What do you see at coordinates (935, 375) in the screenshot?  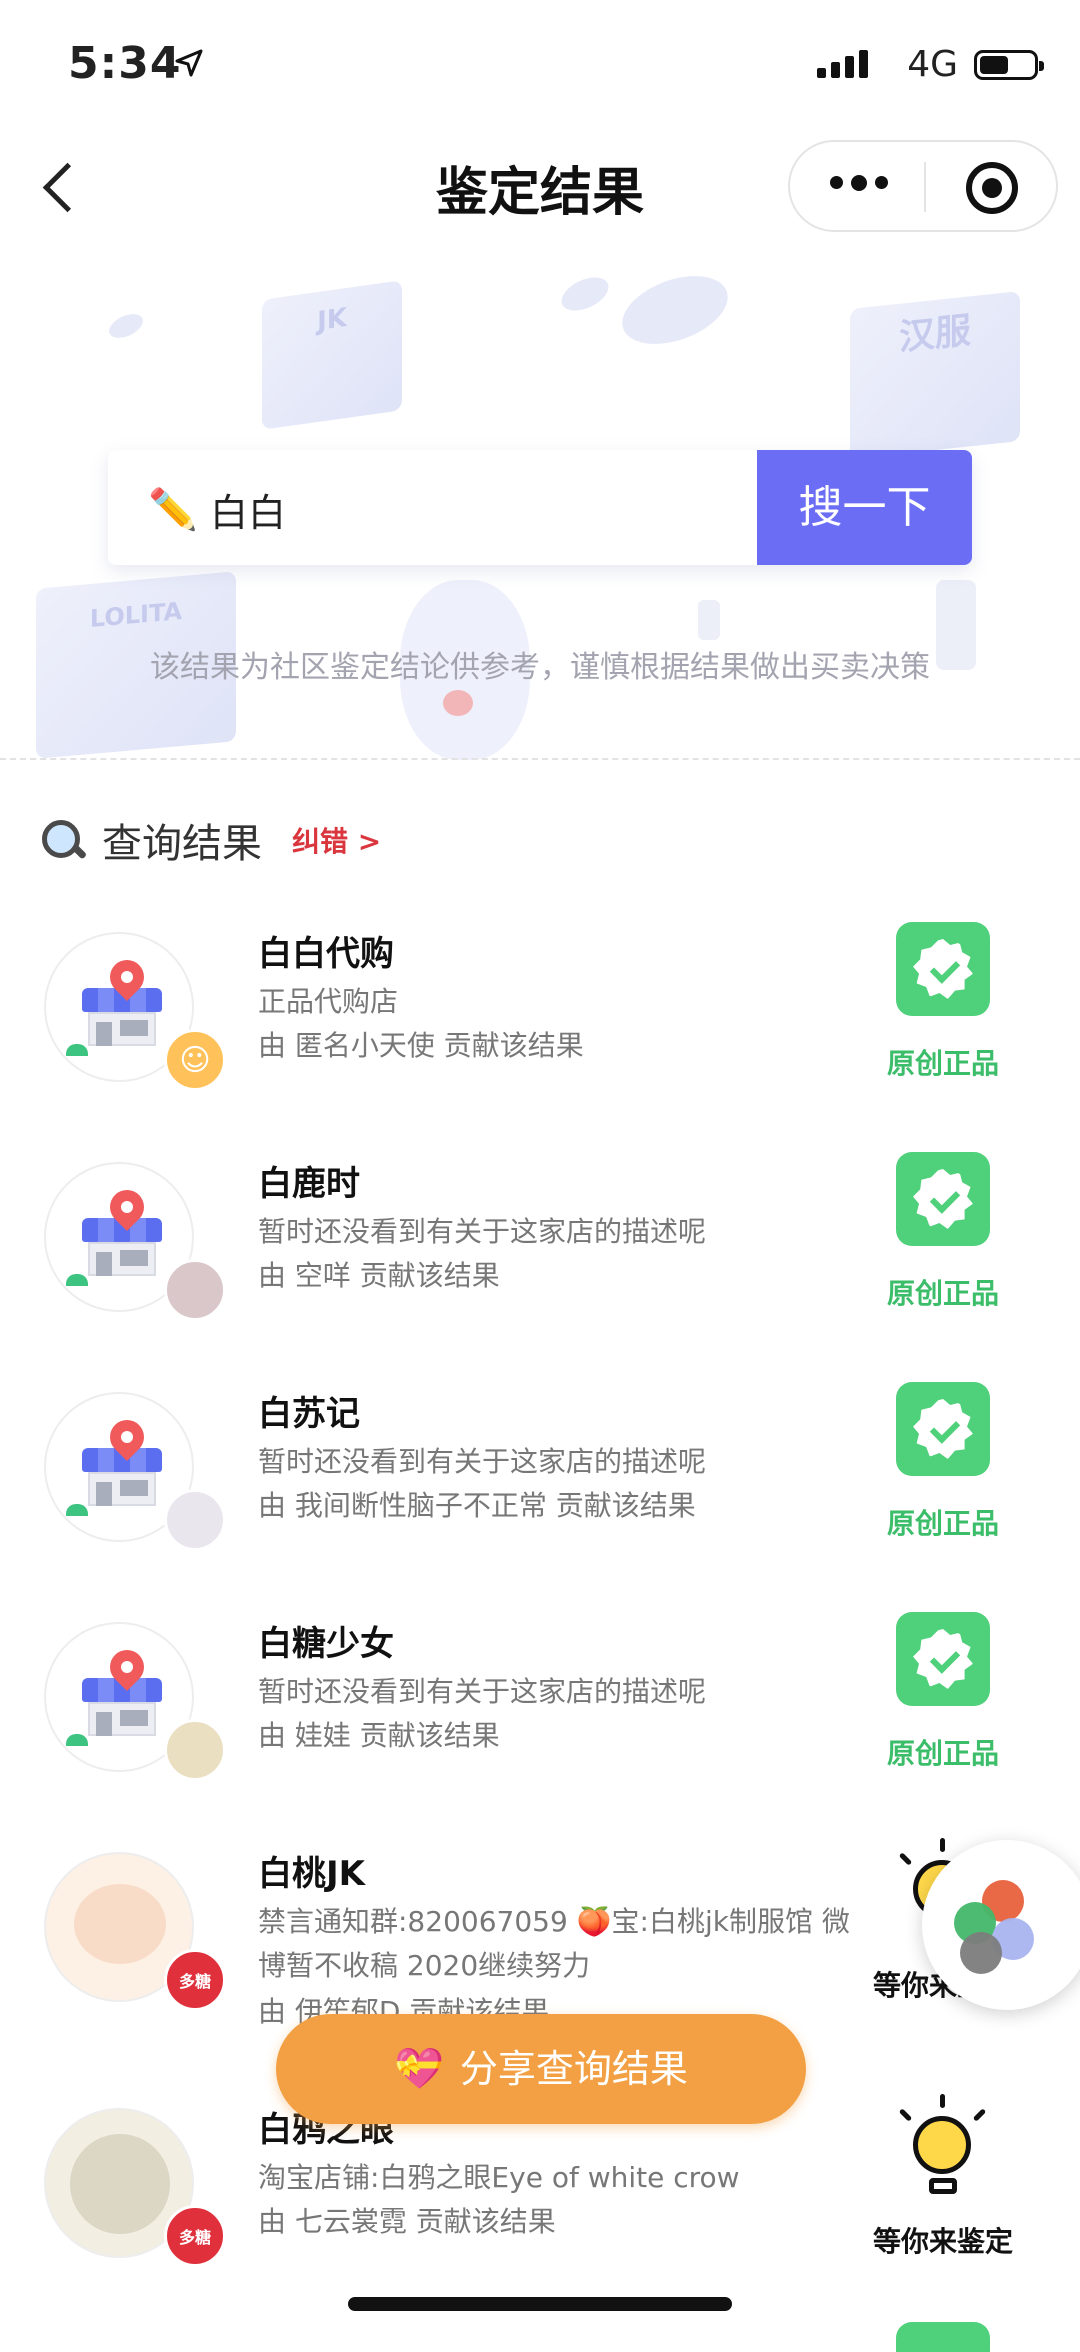 I see `hanfu-cube-illustration: 汉服` at bounding box center [935, 375].